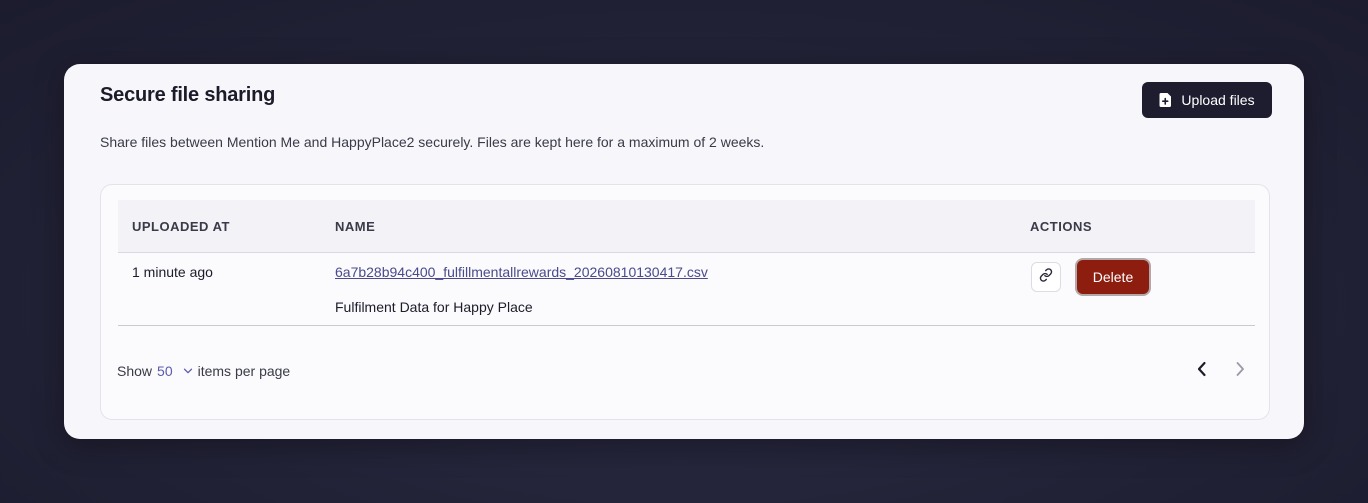 The height and width of the screenshot is (503, 1368). What do you see at coordinates (165, 371) in the screenshot?
I see `per-page-select: 50` at bounding box center [165, 371].